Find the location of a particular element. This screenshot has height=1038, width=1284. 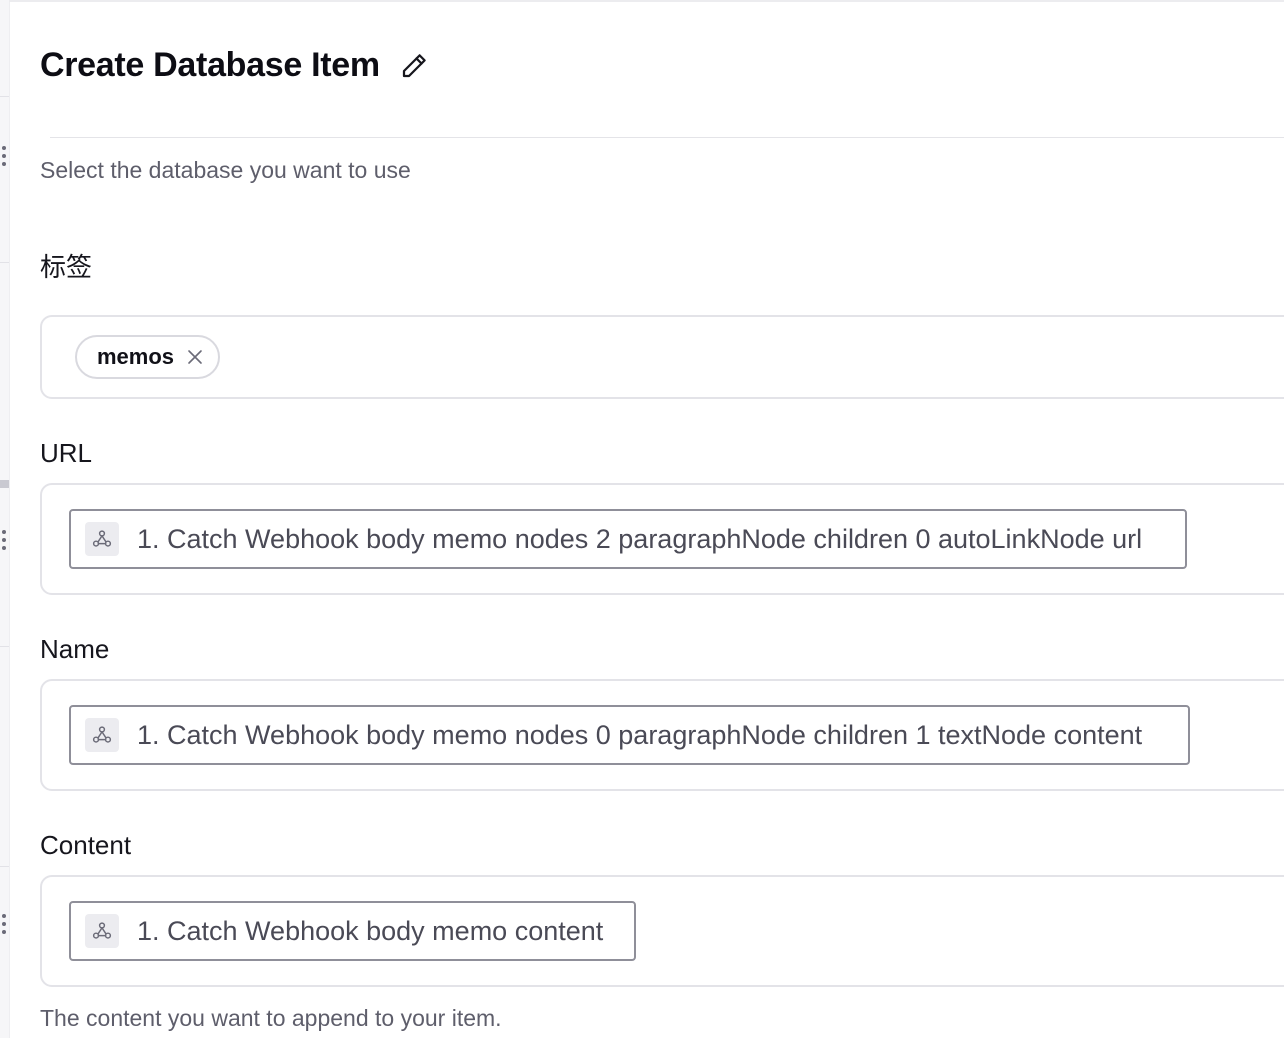

top-border is located at coordinates (646, 1).